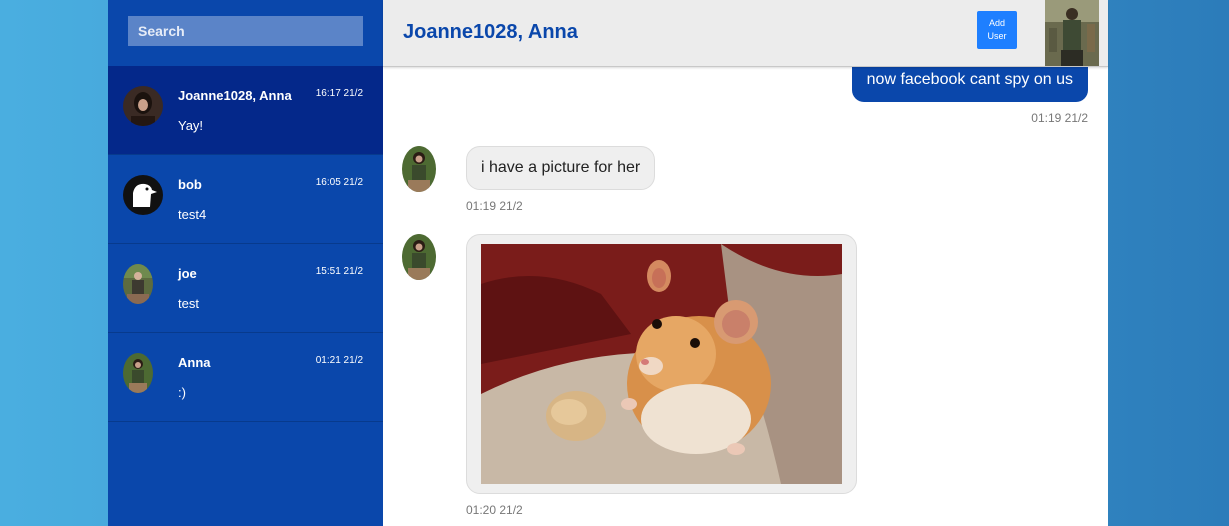  Describe the element at coordinates (339, 182) in the screenshot. I see `conversation-time: 16:05 21/2` at that location.